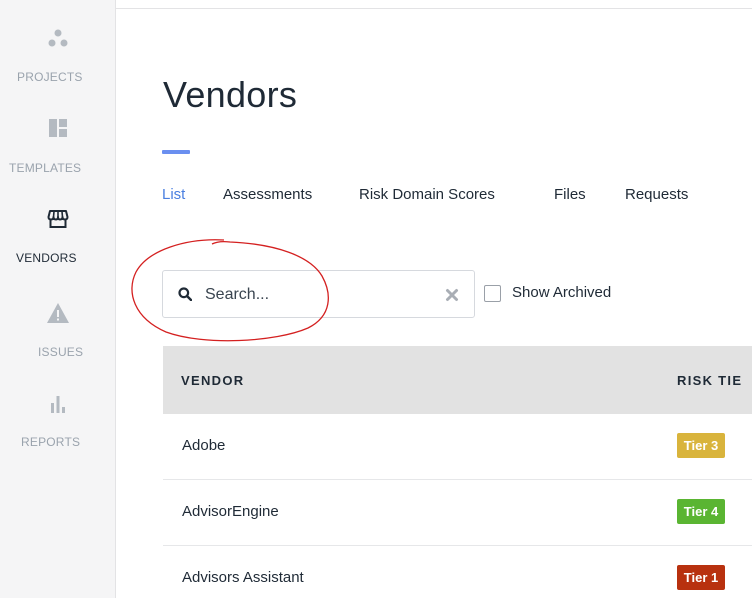  I want to click on tab-risk-domain-scores: Risk Domain Scores, so click(427, 194).